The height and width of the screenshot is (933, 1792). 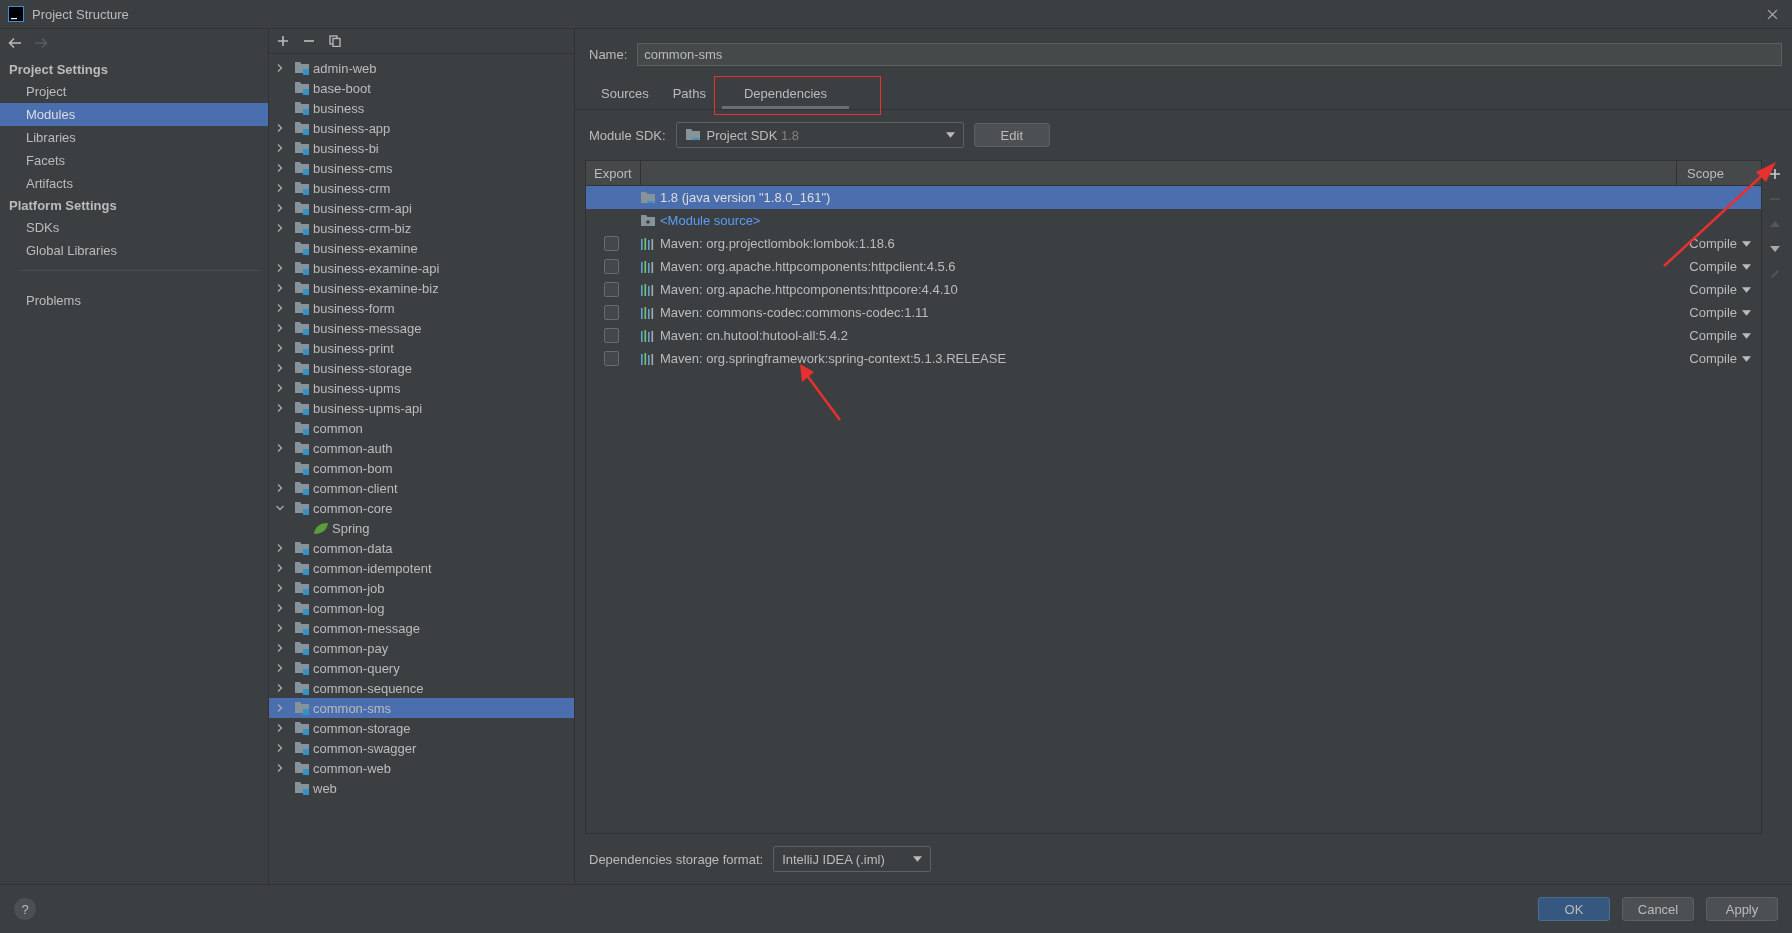 What do you see at coordinates (819, 135) in the screenshot?
I see `sdk-dropdown: Project SDK 1.8` at bounding box center [819, 135].